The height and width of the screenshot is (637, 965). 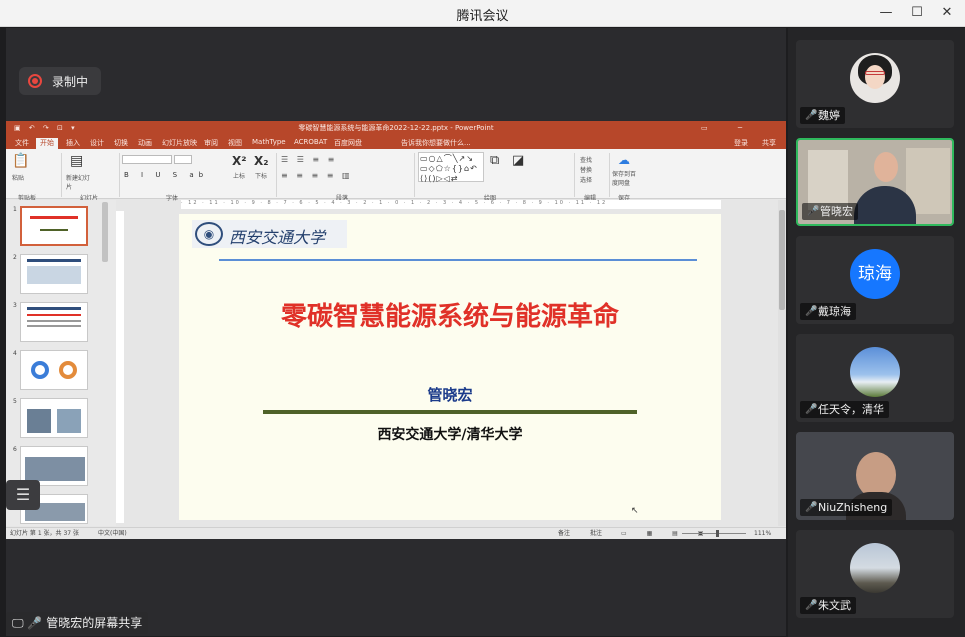 I want to click on participant-name-text: 任天令，清华, so click(x=851, y=409).